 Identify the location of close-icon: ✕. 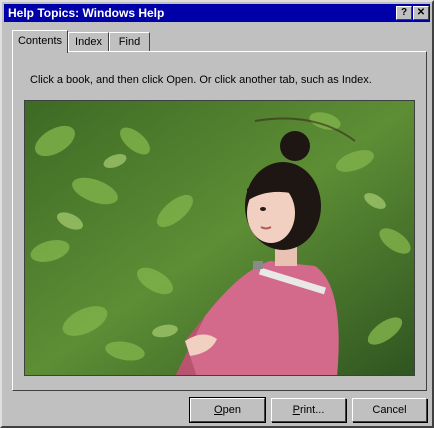
(421, 13).